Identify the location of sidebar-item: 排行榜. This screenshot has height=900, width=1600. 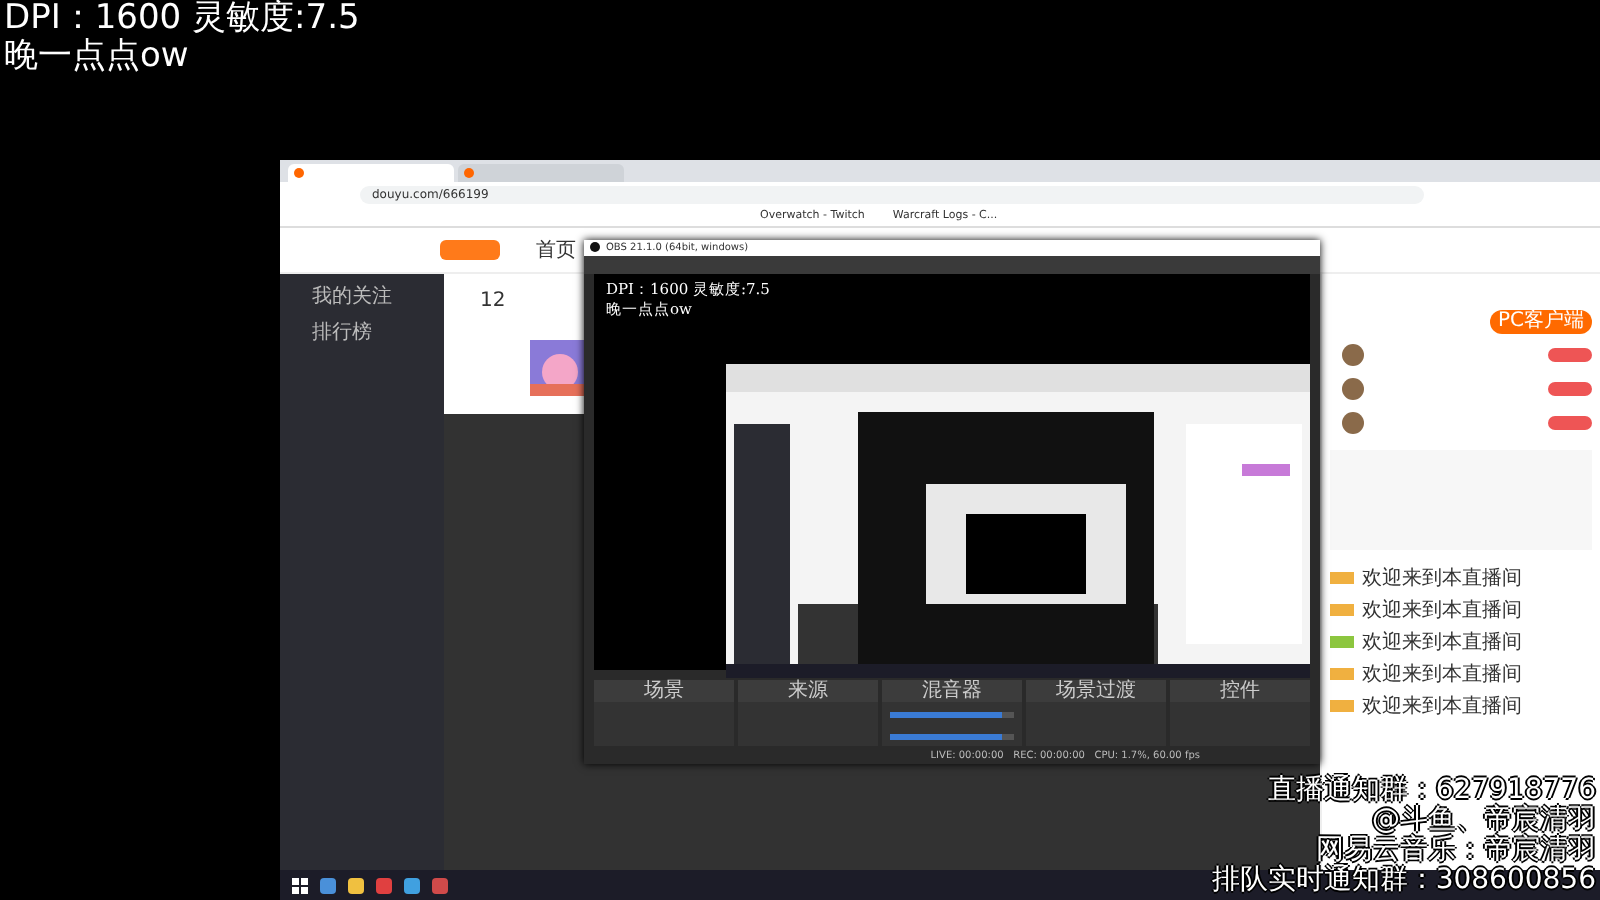
(362, 334).